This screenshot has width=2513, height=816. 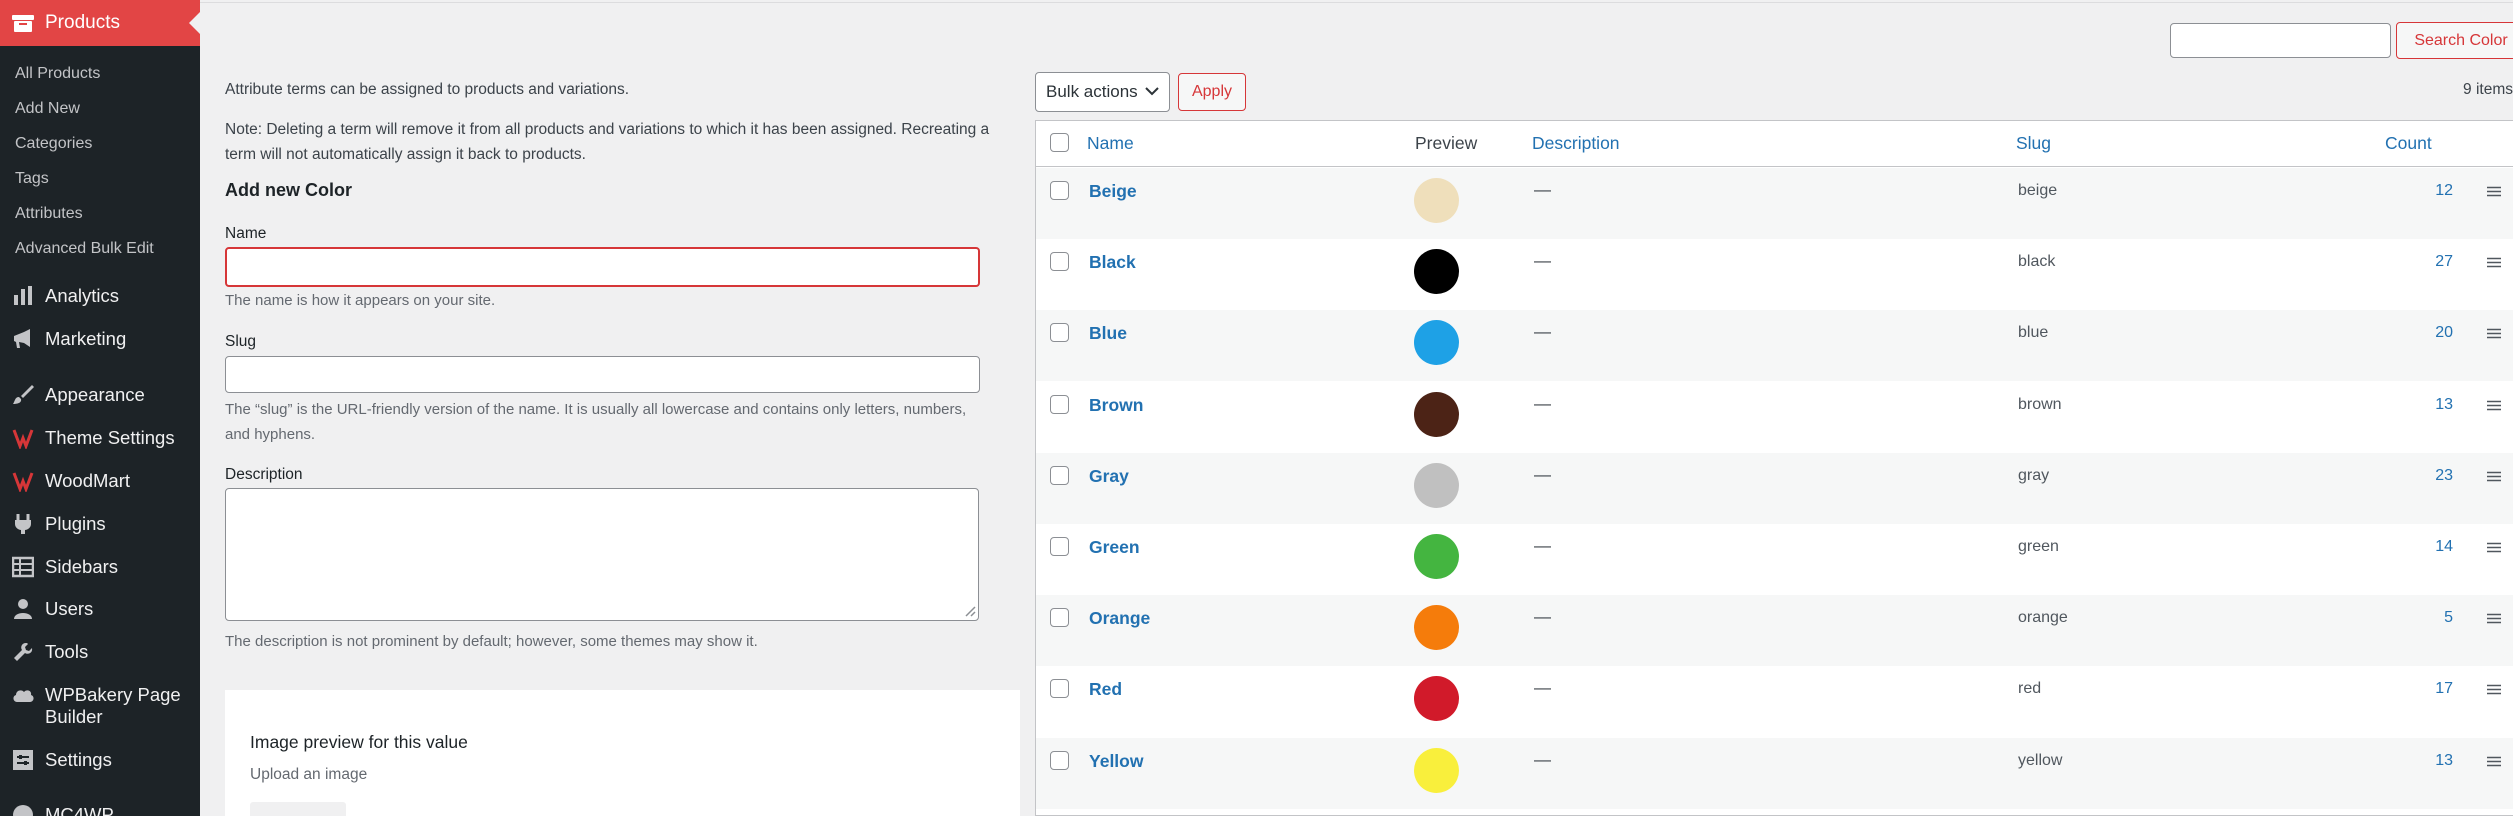 What do you see at coordinates (69, 608) in the screenshot?
I see `sidebar-item-label: Users` at bounding box center [69, 608].